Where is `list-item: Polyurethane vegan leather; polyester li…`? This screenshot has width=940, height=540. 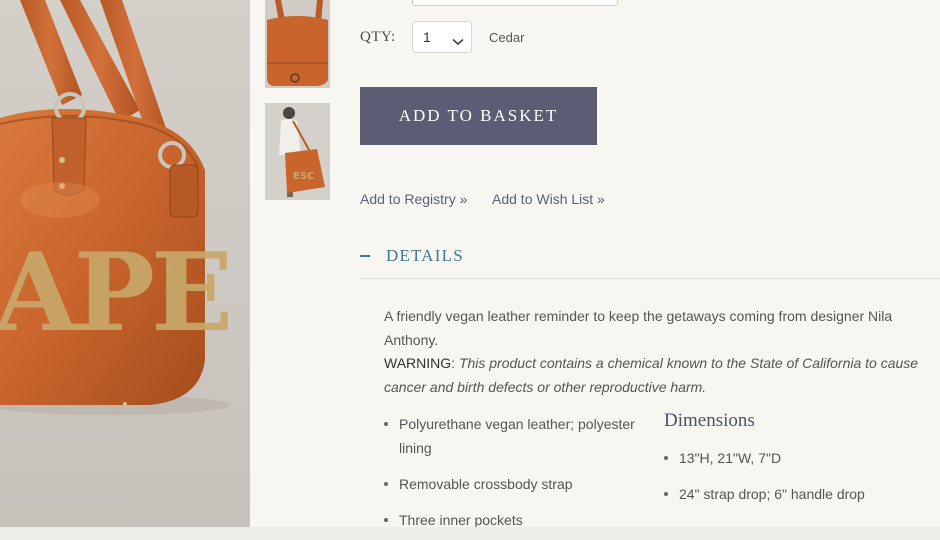
list-item: Polyurethane vegan leather; polyester li… is located at coordinates (519, 436).